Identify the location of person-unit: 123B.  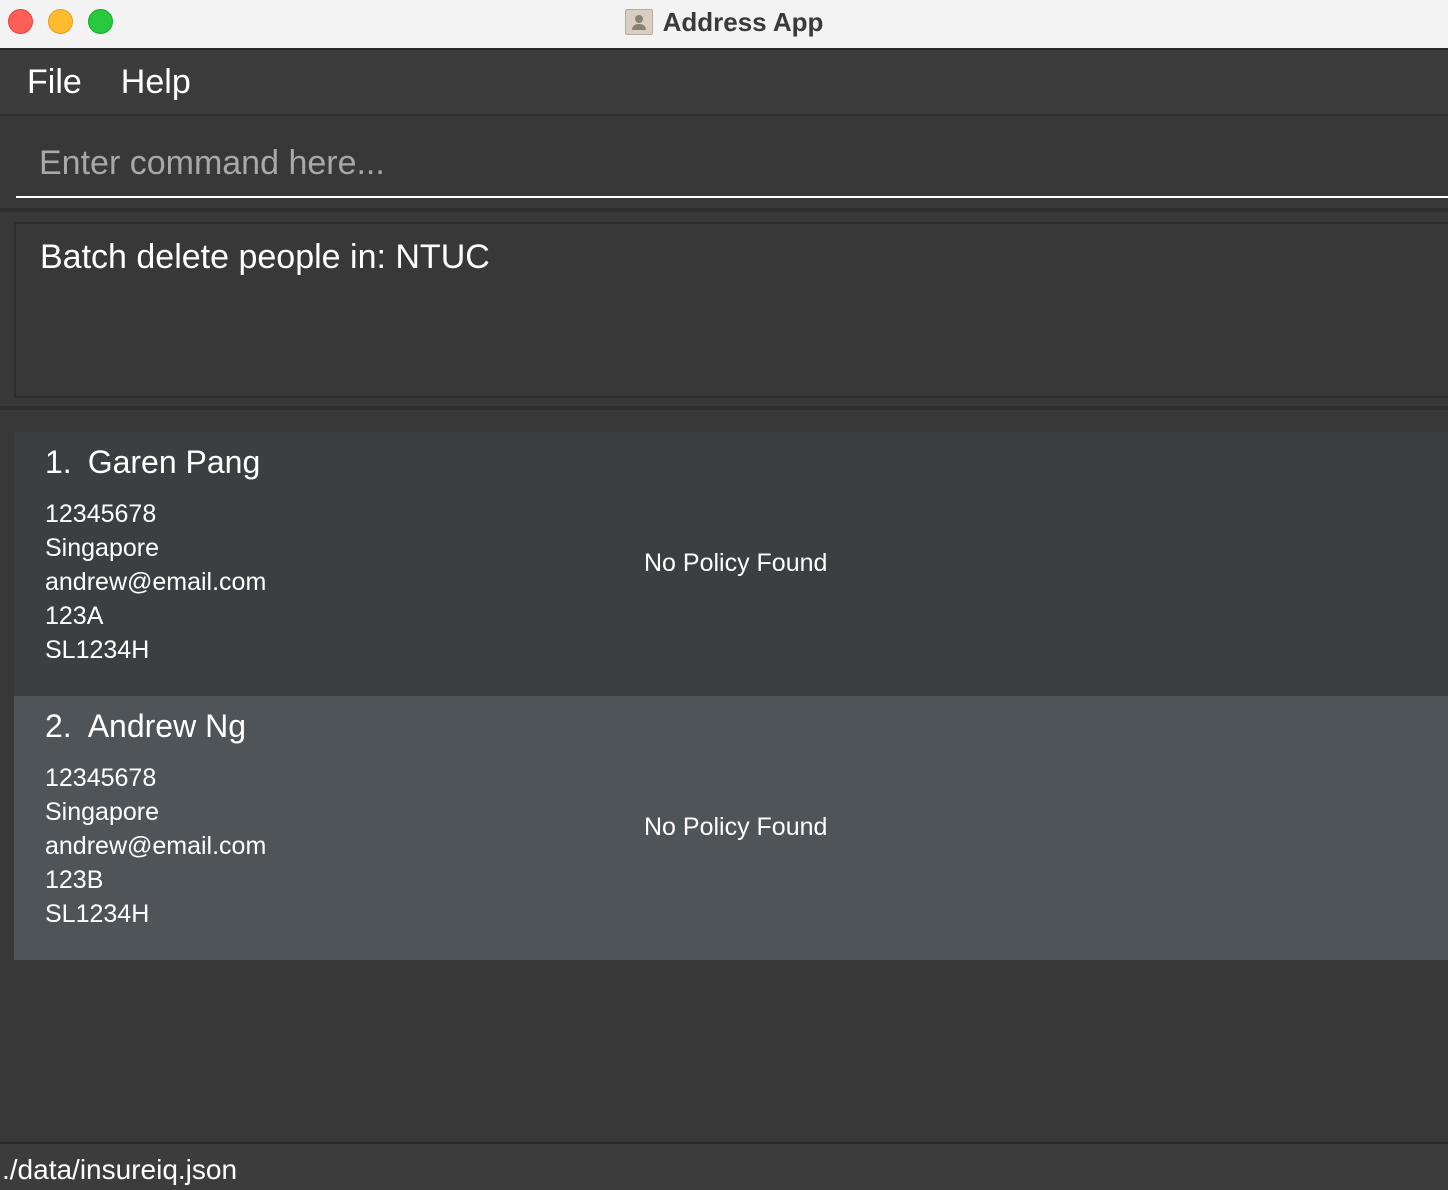
(74, 880).